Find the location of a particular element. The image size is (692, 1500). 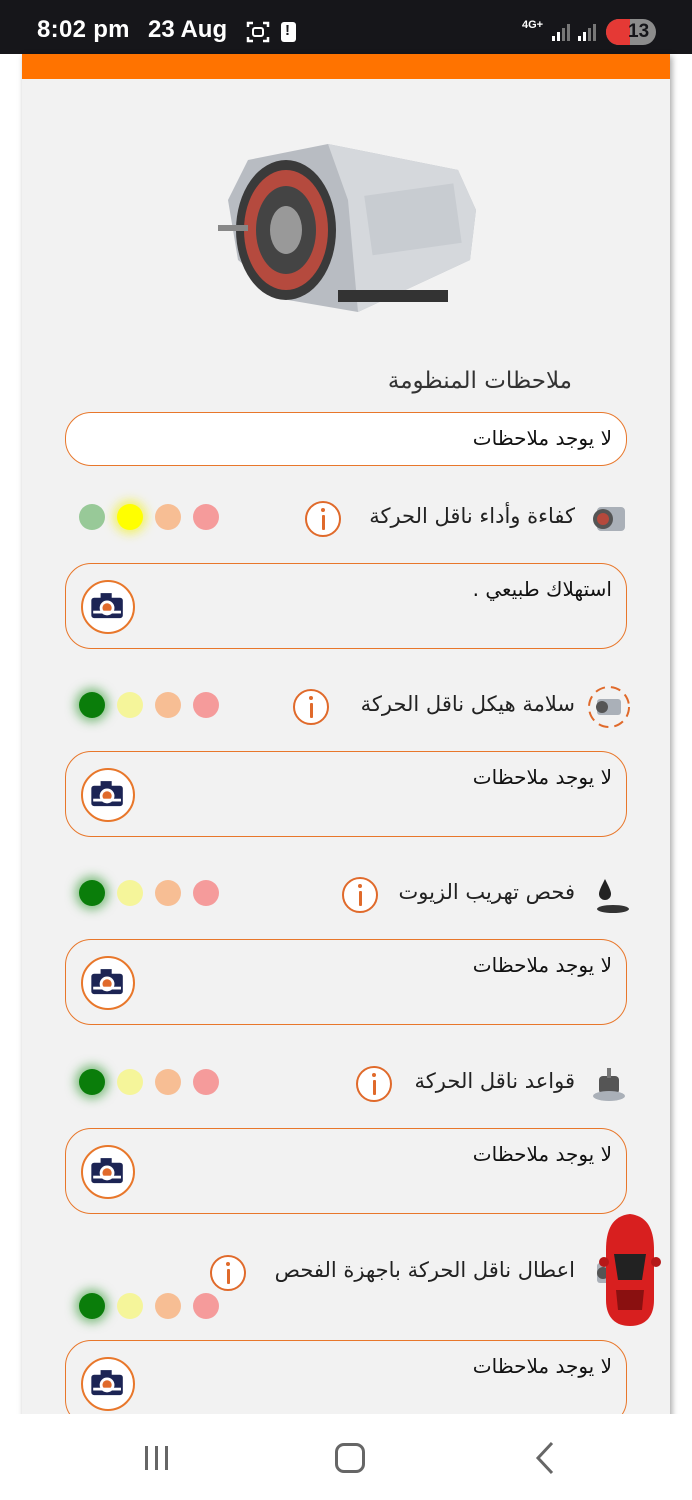

status-bar: 8:02 pm 23 Aug 4G+ 13 is located at coordinates (346, 27).